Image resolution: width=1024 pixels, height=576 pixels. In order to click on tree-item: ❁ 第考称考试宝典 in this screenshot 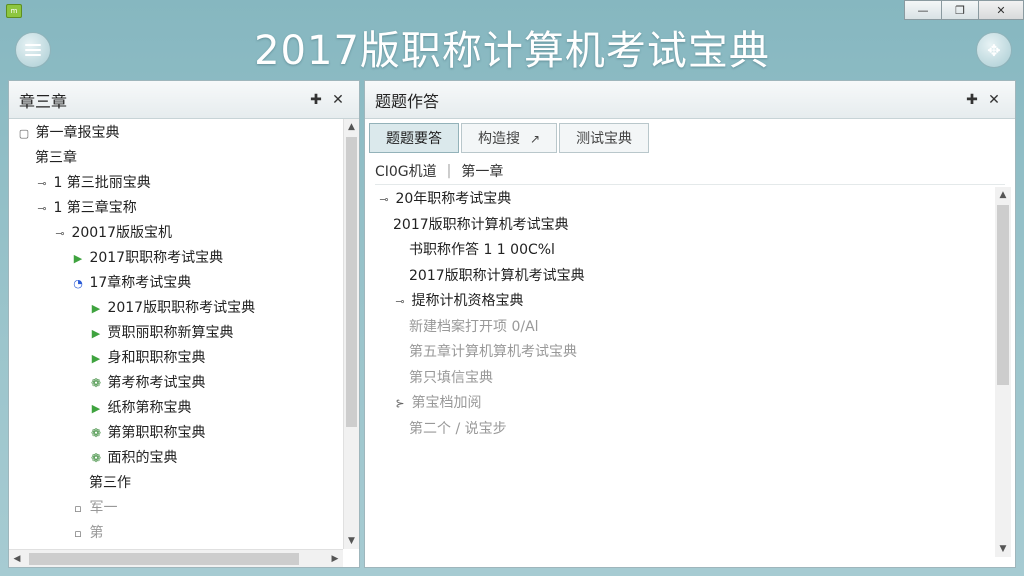, I will do `click(176, 383)`.